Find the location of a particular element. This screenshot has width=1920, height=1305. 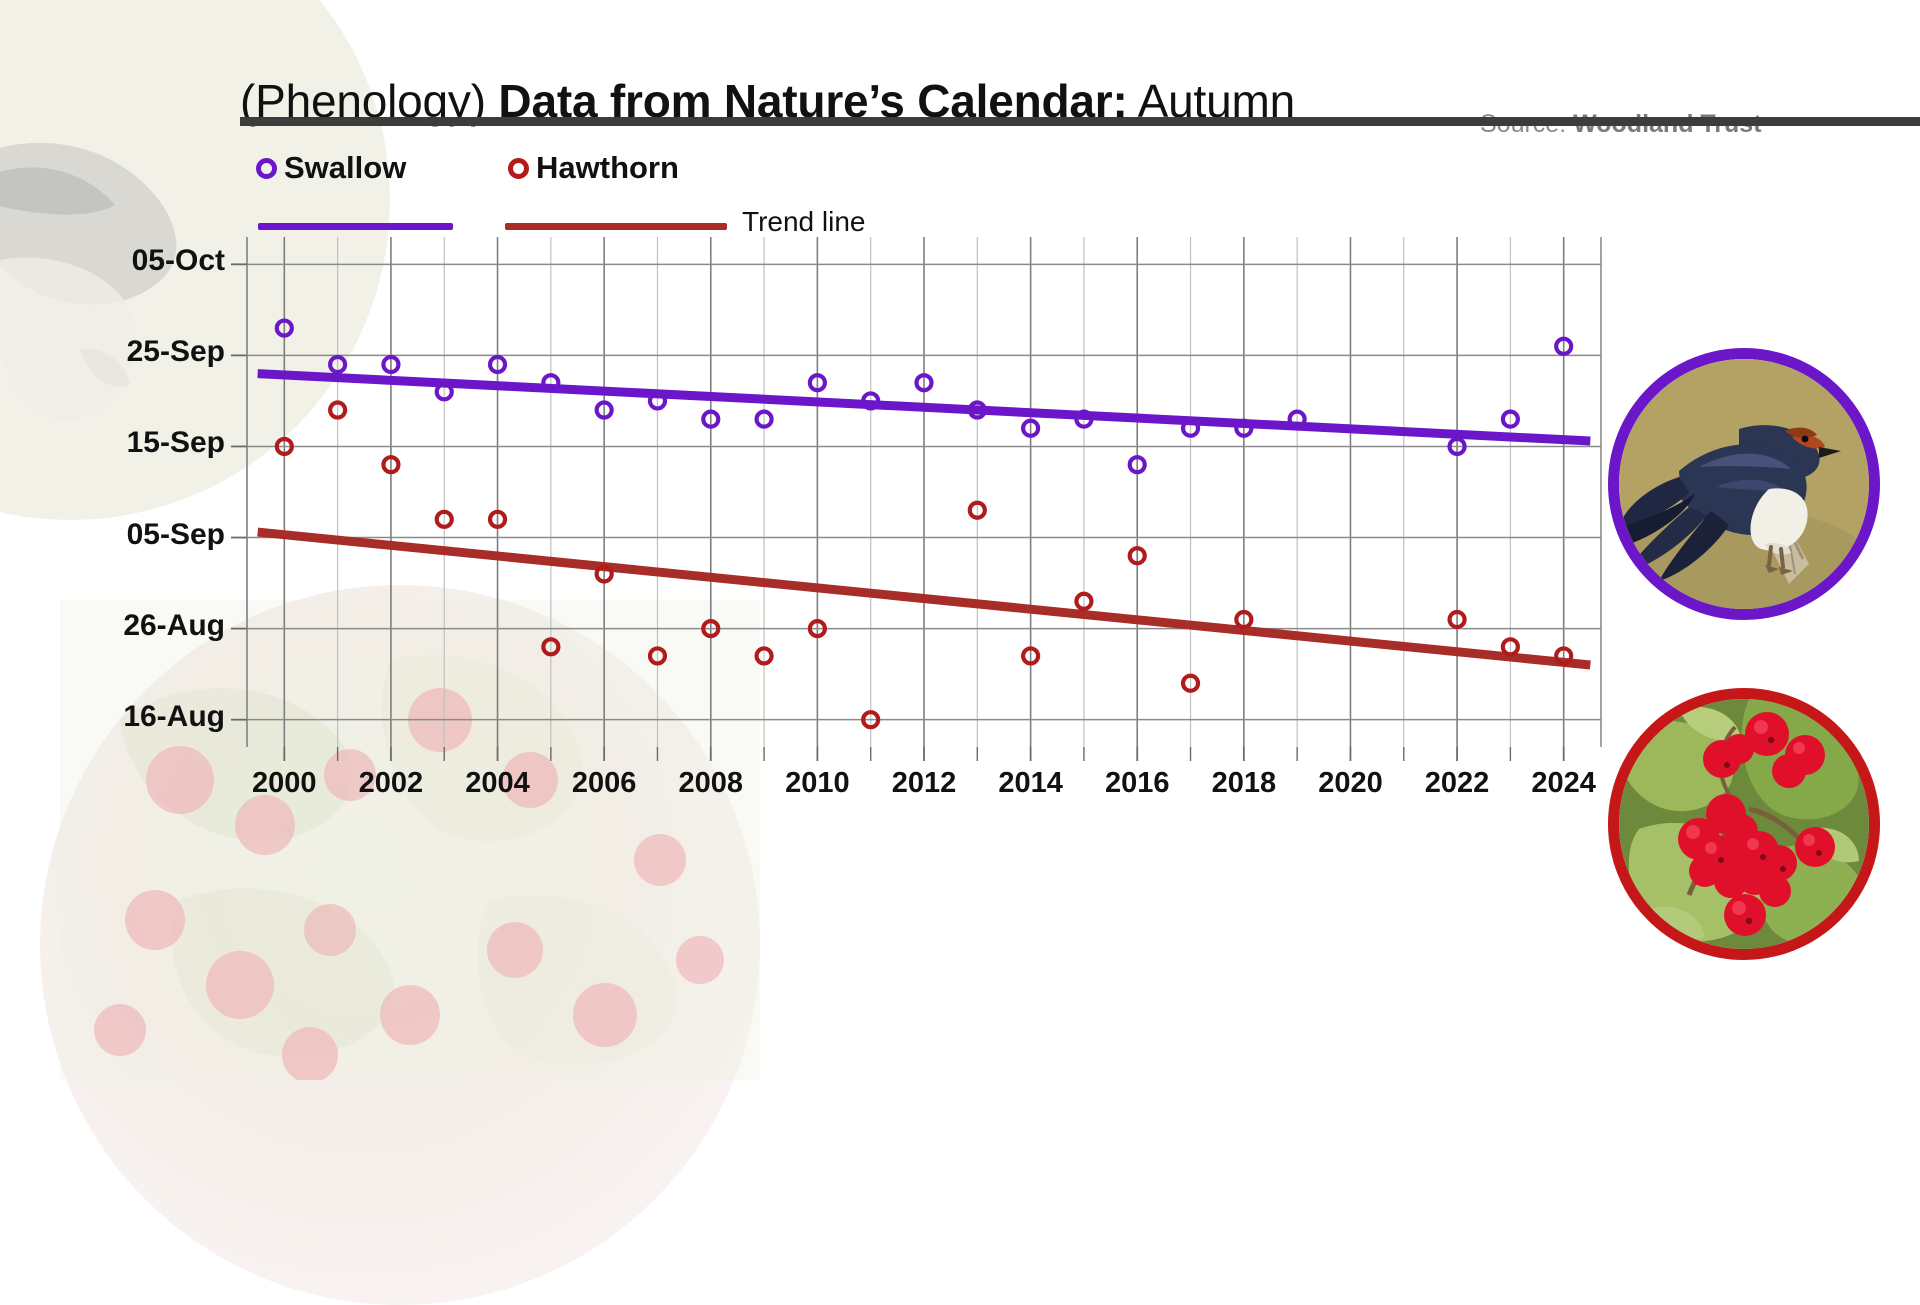

y-axis-tick-label: 16-Aug is located at coordinates (174, 716).